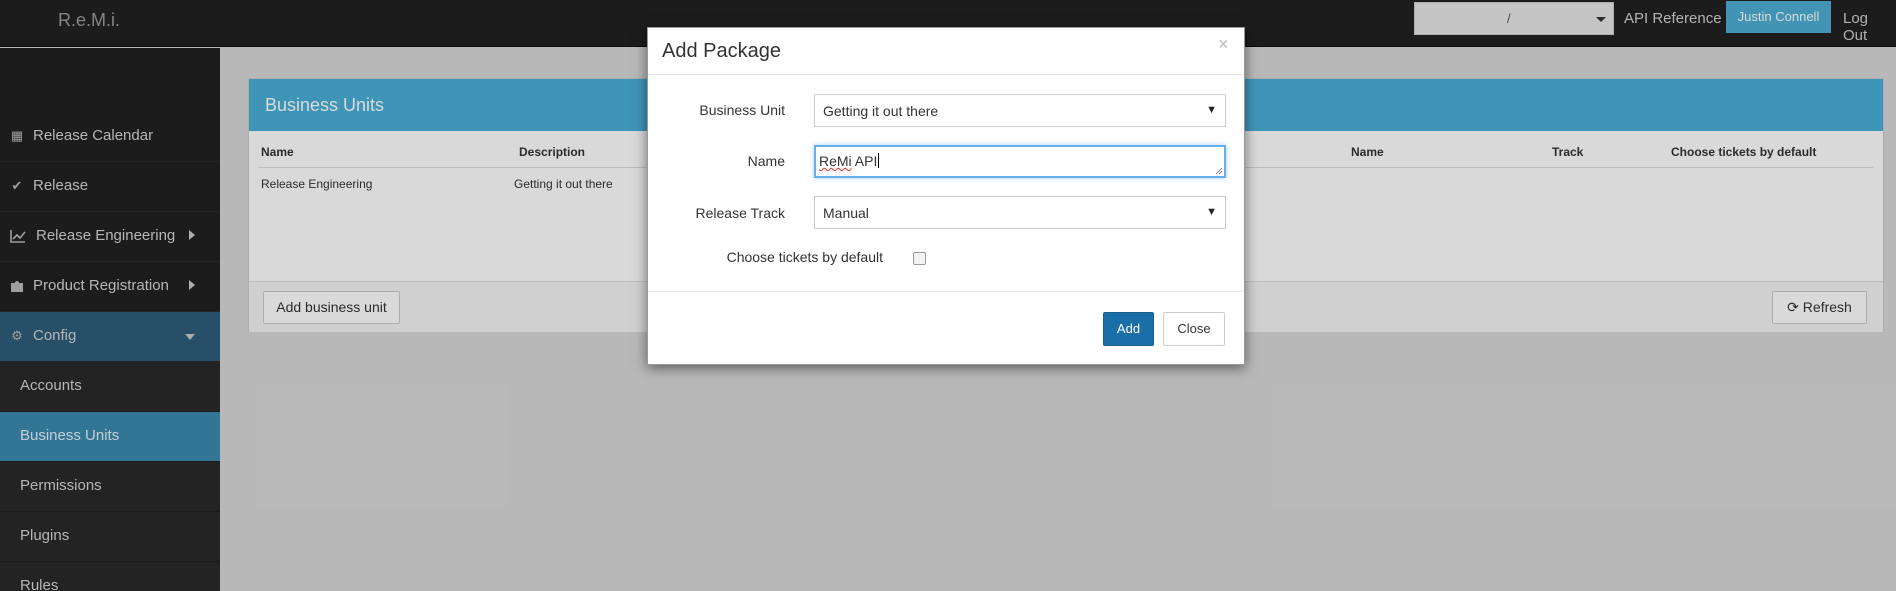 This screenshot has width=1896, height=591. I want to click on modal-footer-divider, so click(946, 291).